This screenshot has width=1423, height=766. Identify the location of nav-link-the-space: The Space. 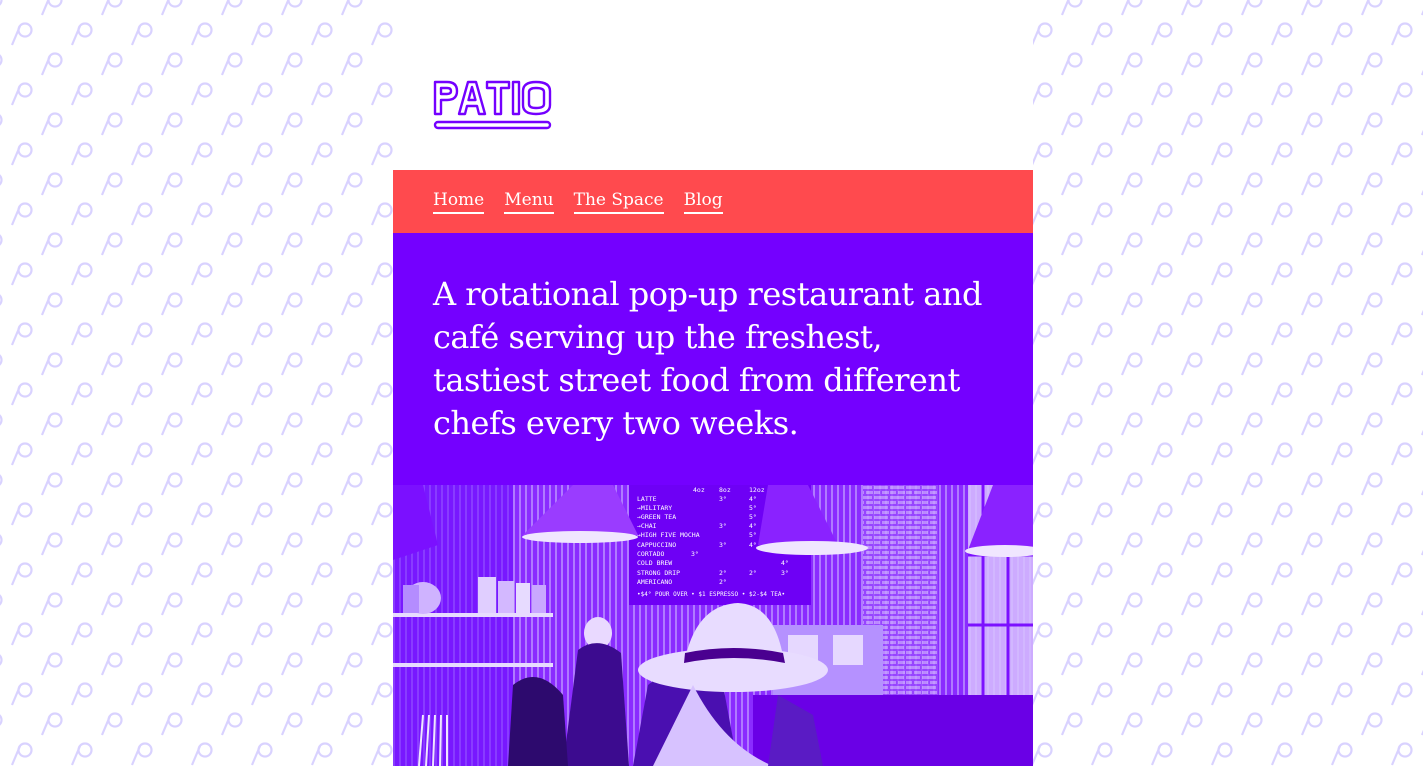
(618, 201).